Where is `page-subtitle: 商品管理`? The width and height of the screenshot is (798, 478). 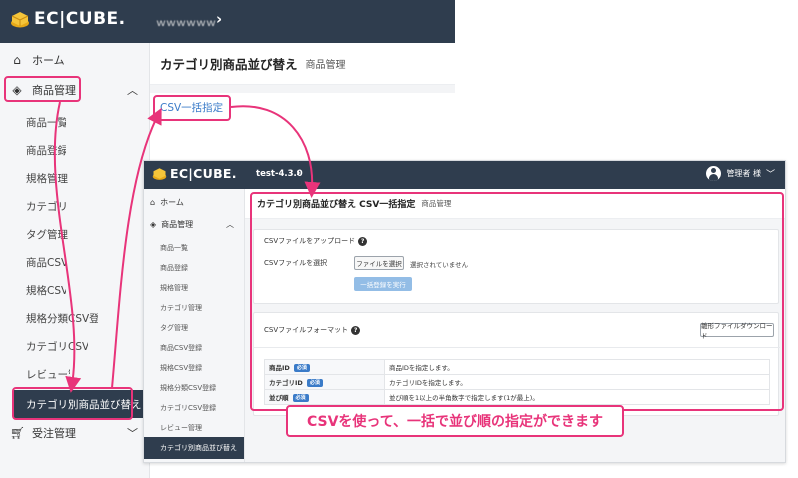
page-subtitle: 商品管理 is located at coordinates (325, 65).